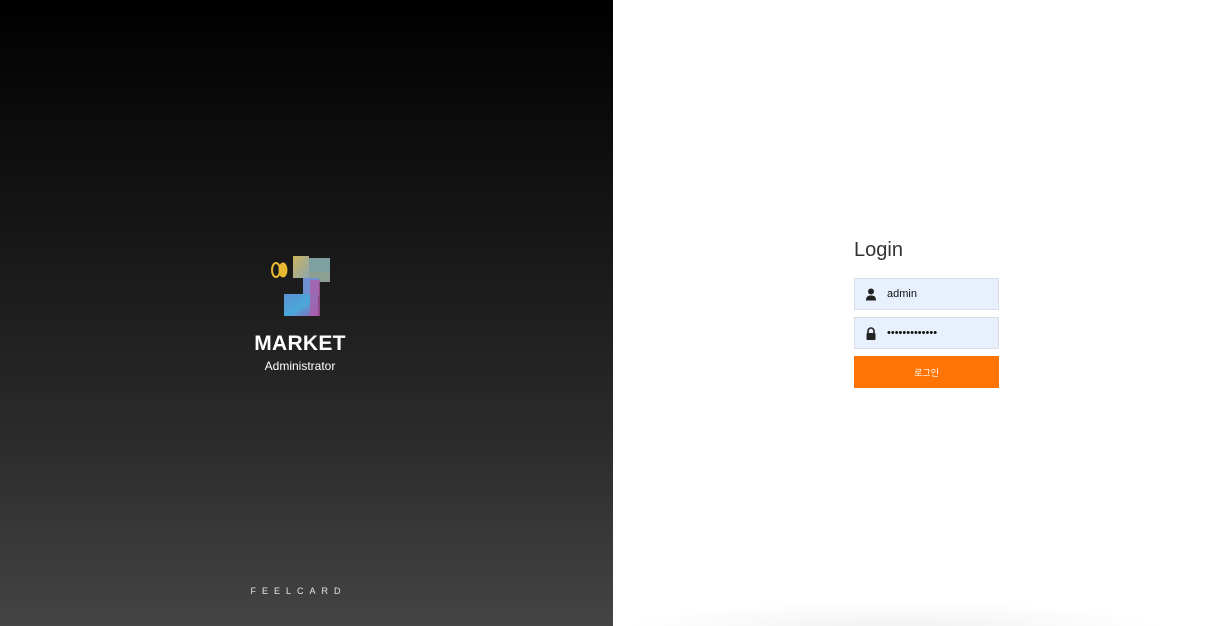 The width and height of the screenshot is (1226, 626). What do you see at coordinates (893, 613) in the screenshot?
I see `bottom-shadow` at bounding box center [893, 613].